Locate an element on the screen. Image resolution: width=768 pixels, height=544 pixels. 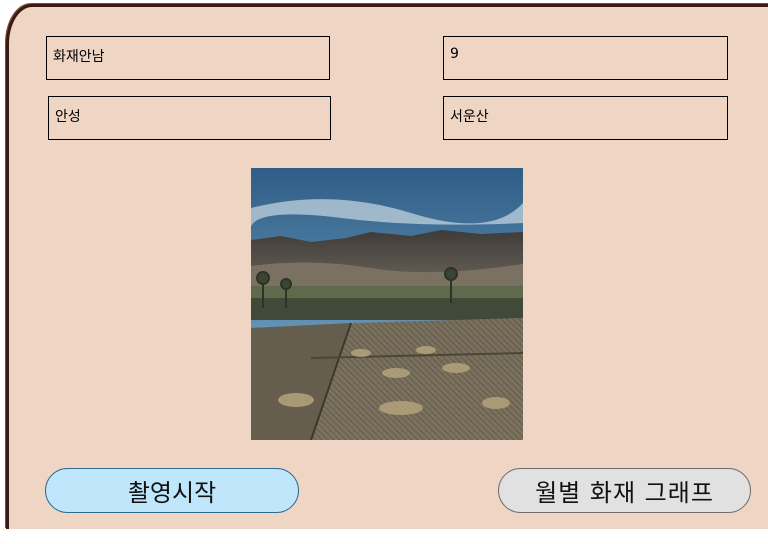
city-field: 안성 is located at coordinates (189, 118).